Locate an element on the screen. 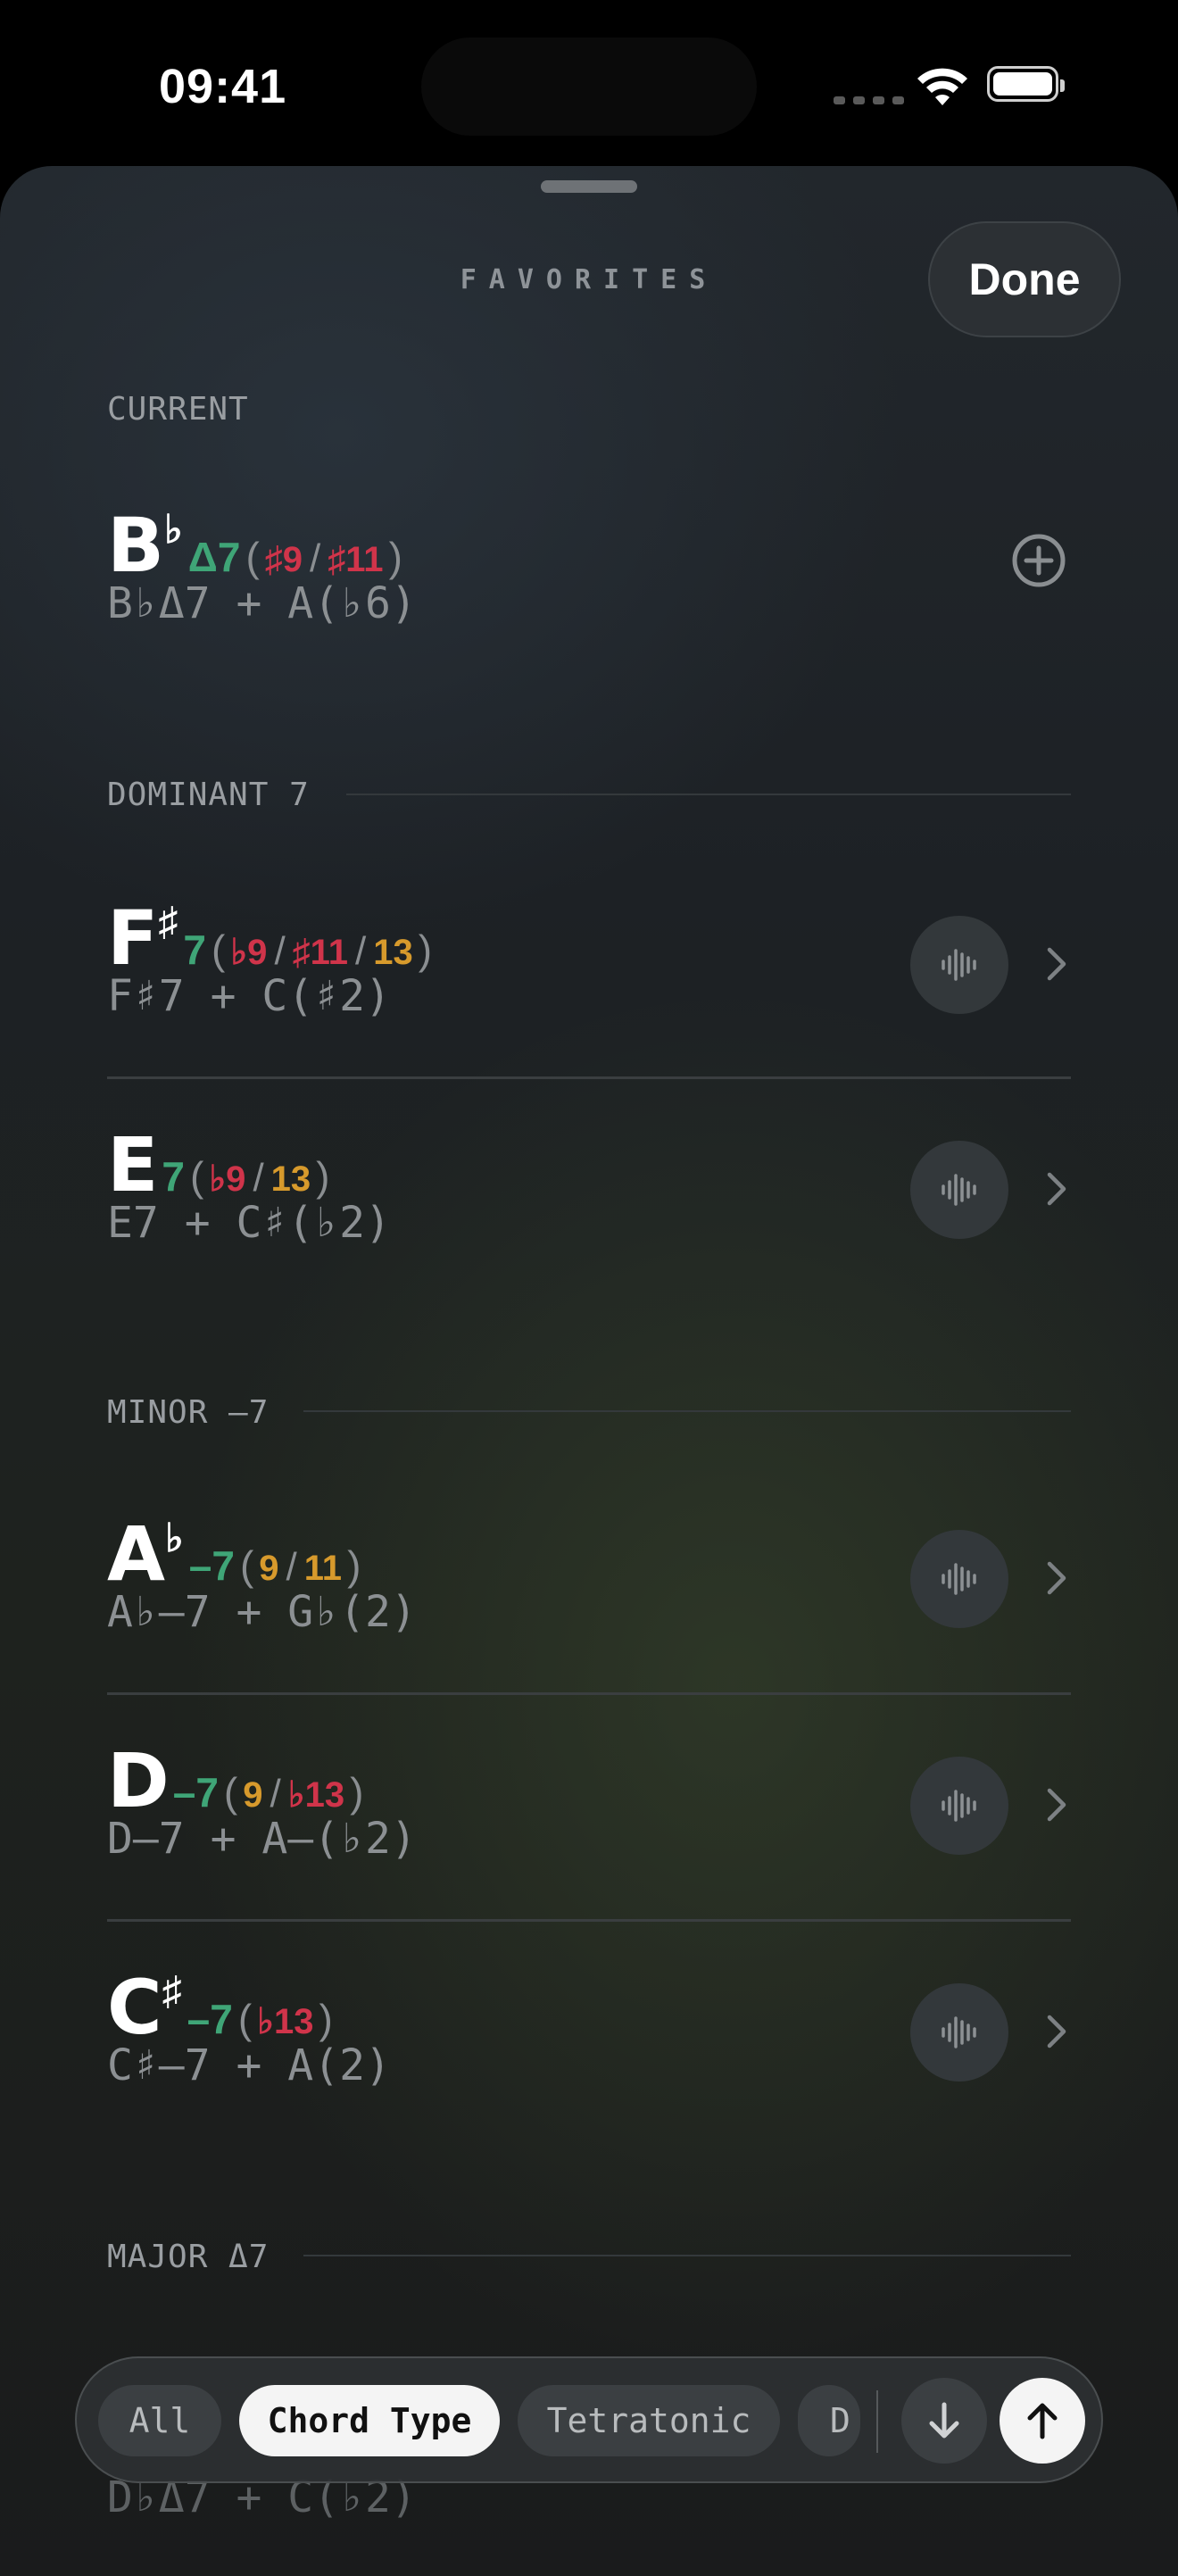 The image size is (1178, 2576). chord-extension: ♯9 is located at coordinates (283, 559).